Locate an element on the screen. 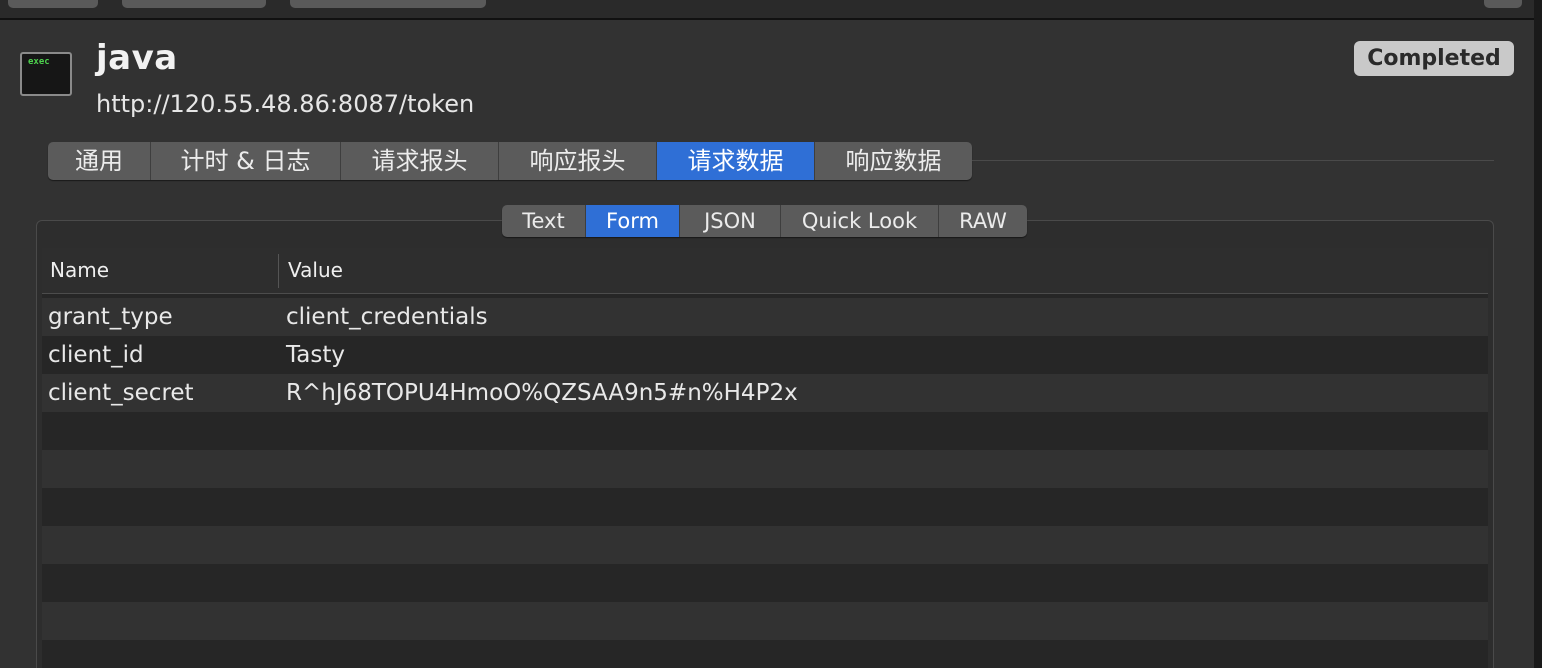 The height and width of the screenshot is (668, 1542). subtab-quick-look: Quick Look is located at coordinates (860, 221).